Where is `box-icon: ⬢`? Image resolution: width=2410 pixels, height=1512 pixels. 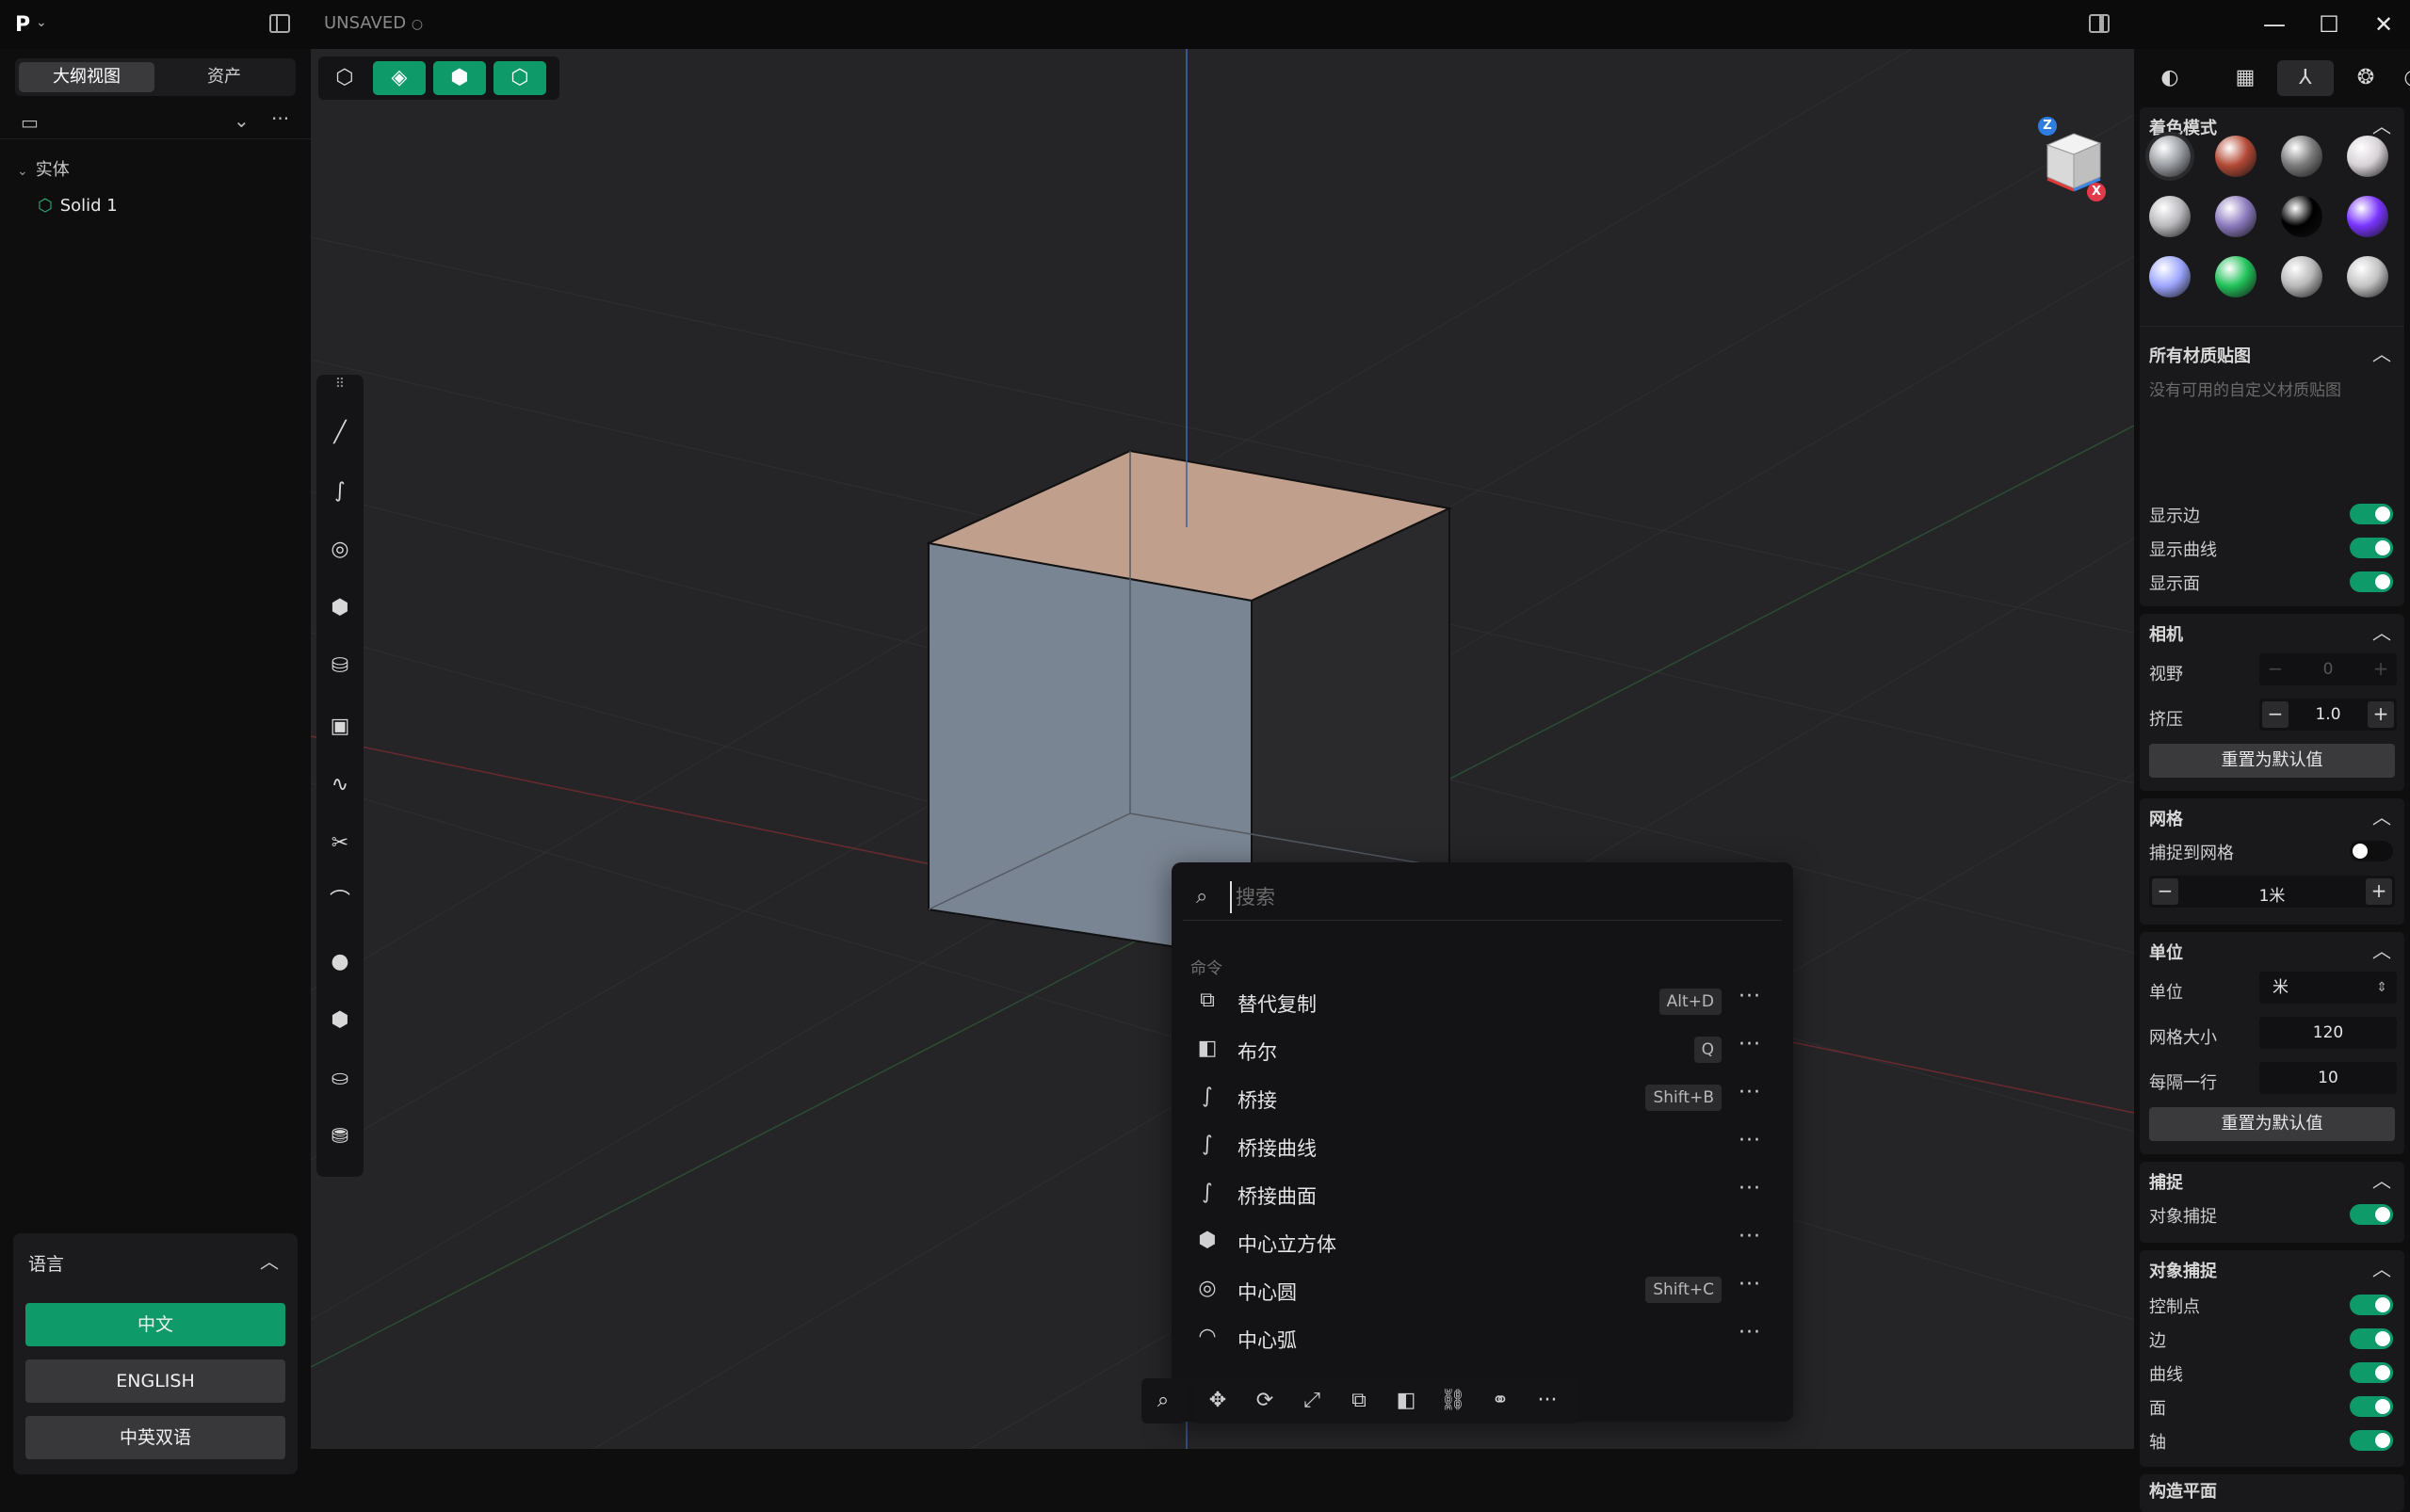 box-icon: ⬢ is located at coordinates (340, 1020).